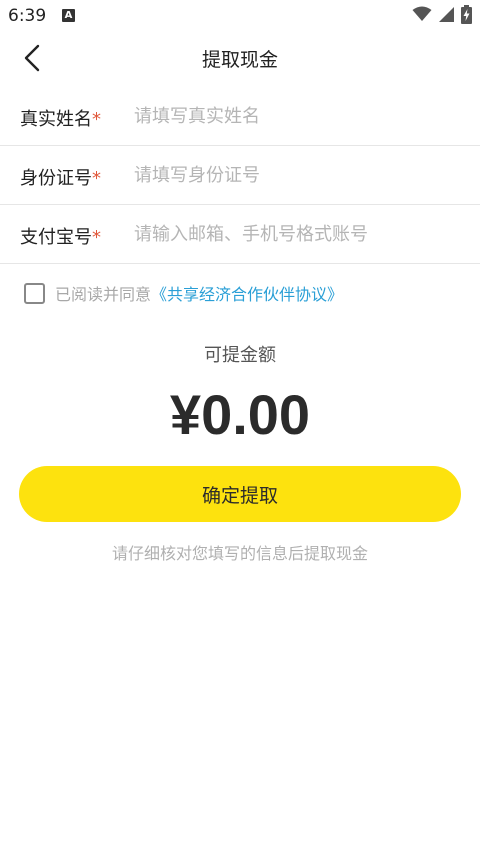 The image size is (480, 853). Describe the element at coordinates (240, 16) in the screenshot. I see `status-bar: 6:39 A` at that location.